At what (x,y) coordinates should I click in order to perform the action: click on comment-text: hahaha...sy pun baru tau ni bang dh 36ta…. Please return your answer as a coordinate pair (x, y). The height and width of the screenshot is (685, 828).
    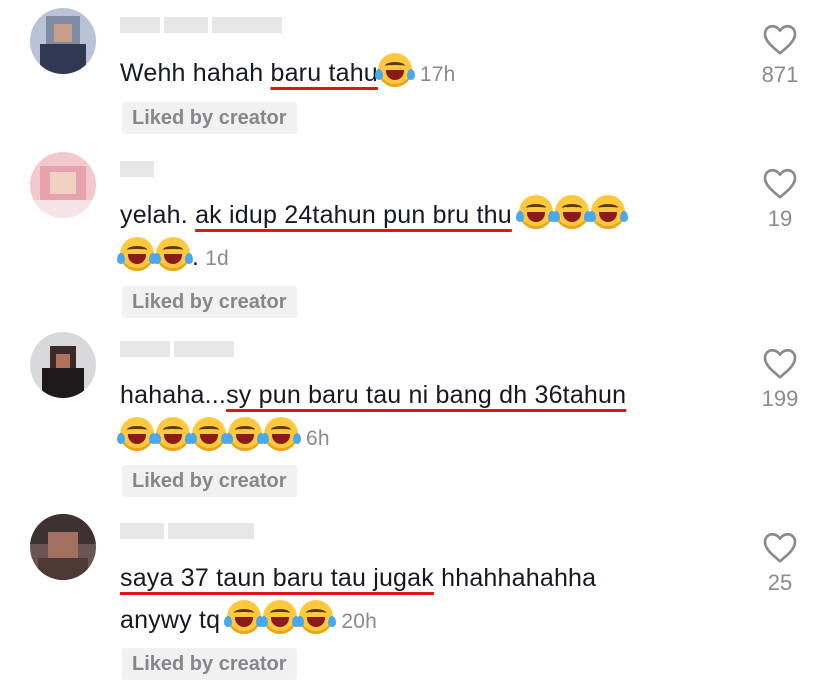
    Looking at the image, I should click on (418, 417).